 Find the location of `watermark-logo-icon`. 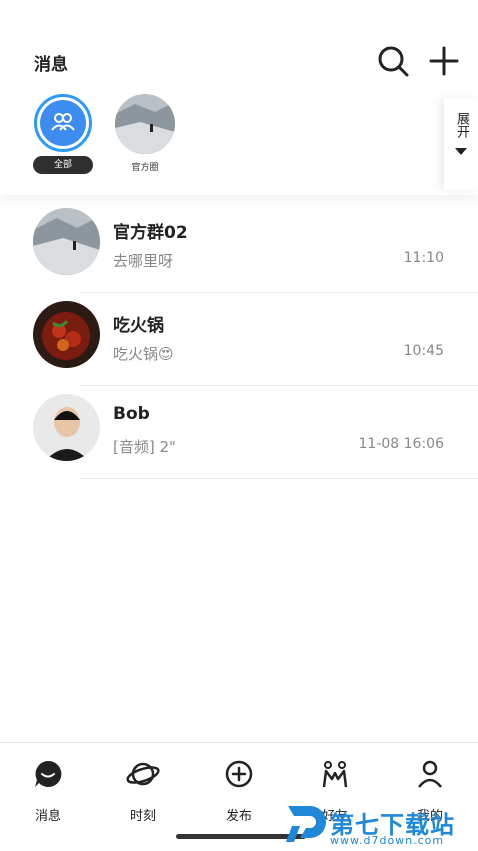

watermark-logo-icon is located at coordinates (306, 824).